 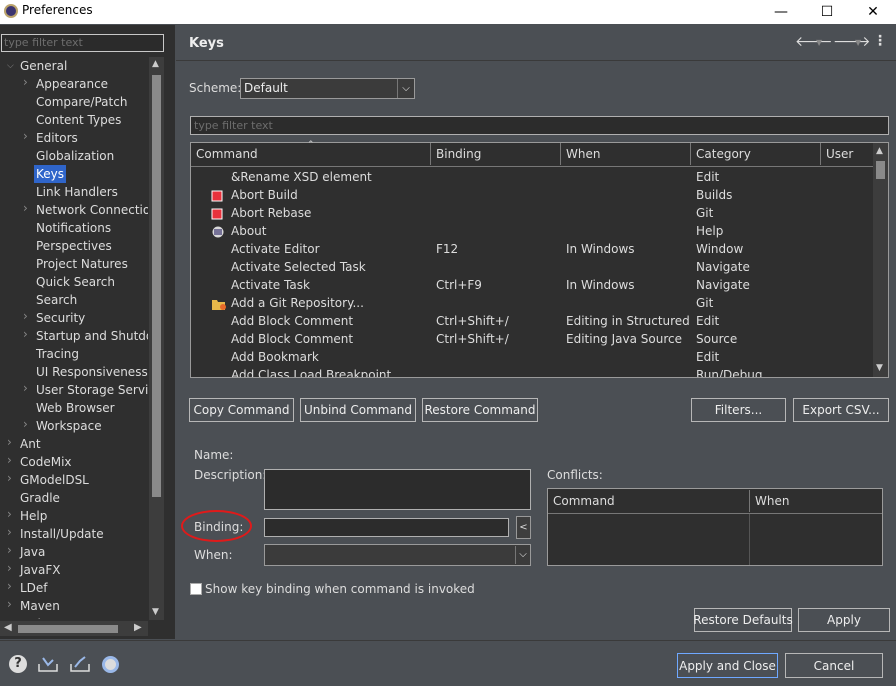 What do you see at coordinates (397, 489) in the screenshot?
I see `description-field` at bounding box center [397, 489].